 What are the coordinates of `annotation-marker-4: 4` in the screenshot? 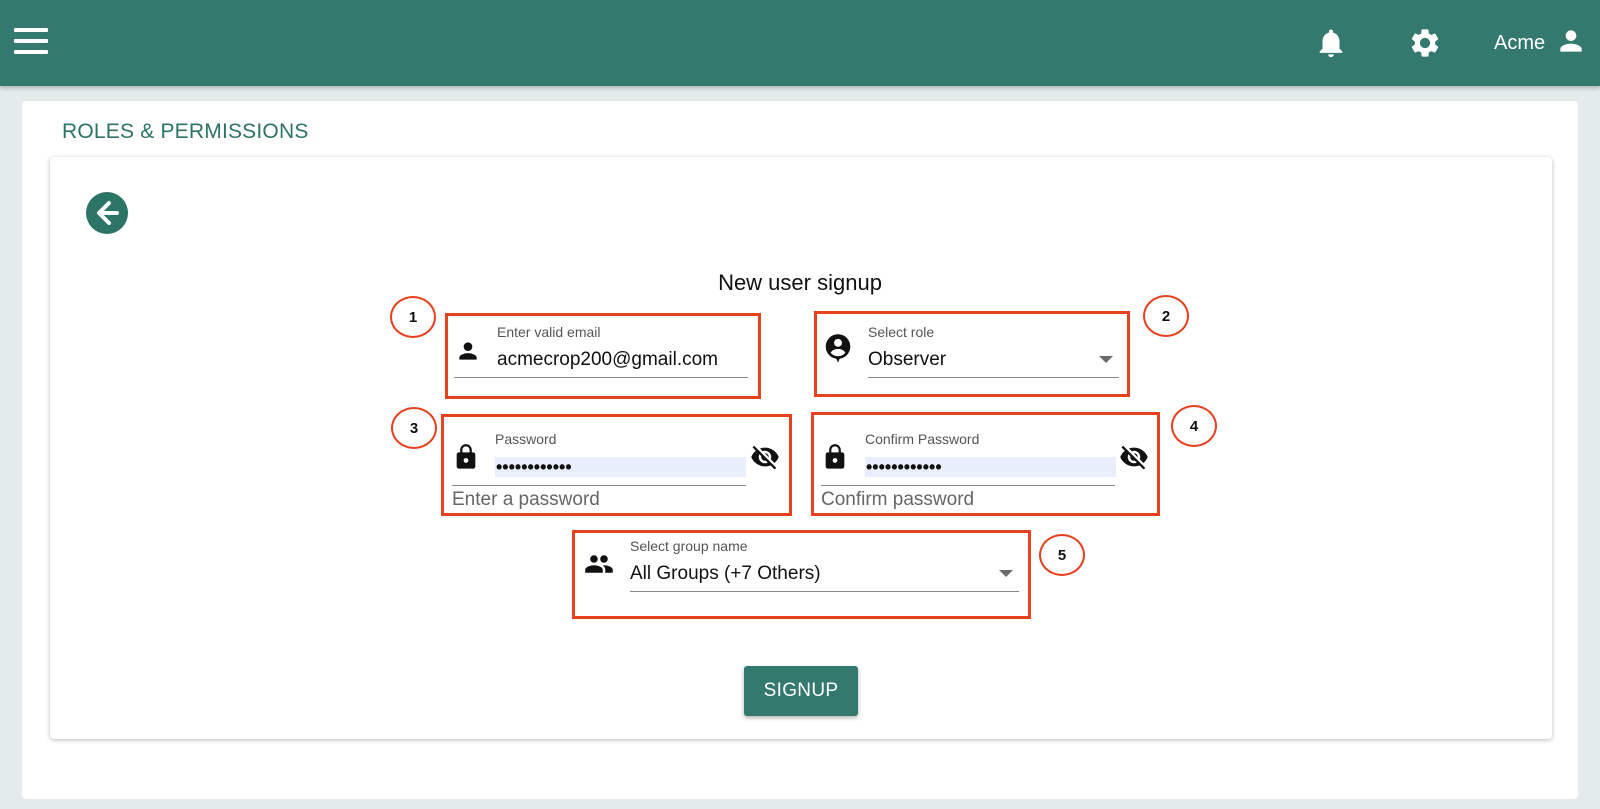 It's located at (1194, 426).